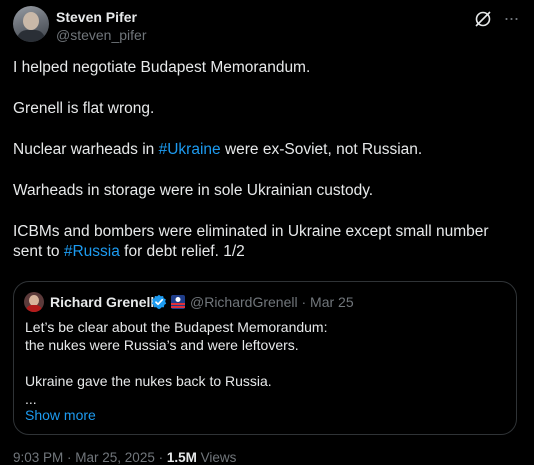  What do you see at coordinates (31, 21) in the screenshot?
I see `avatar-head` at bounding box center [31, 21].